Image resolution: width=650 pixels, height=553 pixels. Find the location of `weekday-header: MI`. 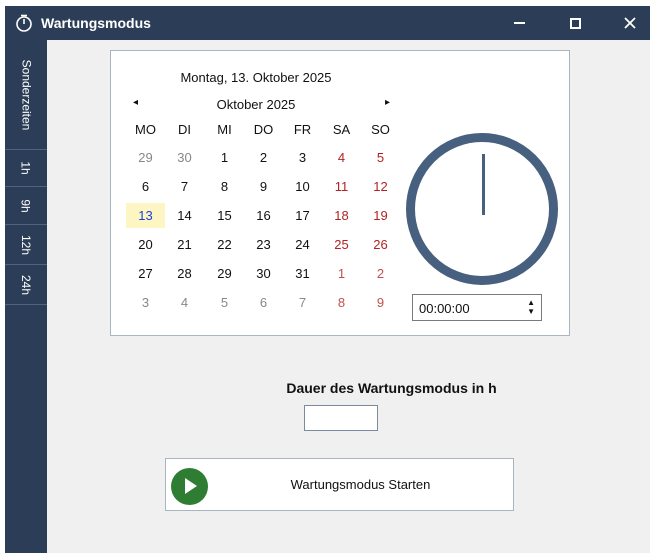

weekday-header: MI is located at coordinates (224, 129).